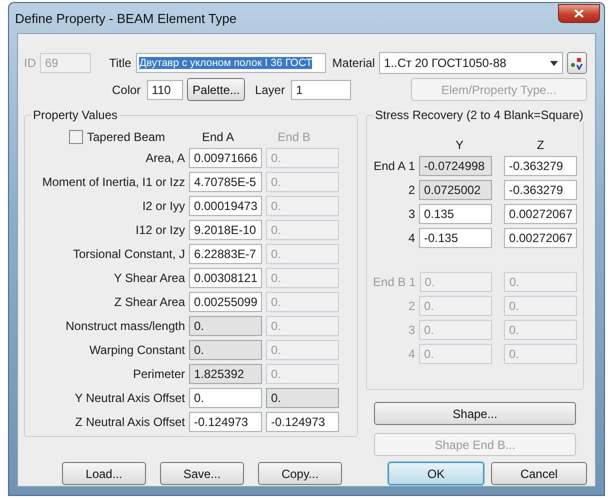  What do you see at coordinates (394, 282) in the screenshot?
I see `point-label: End B 1` at bounding box center [394, 282].